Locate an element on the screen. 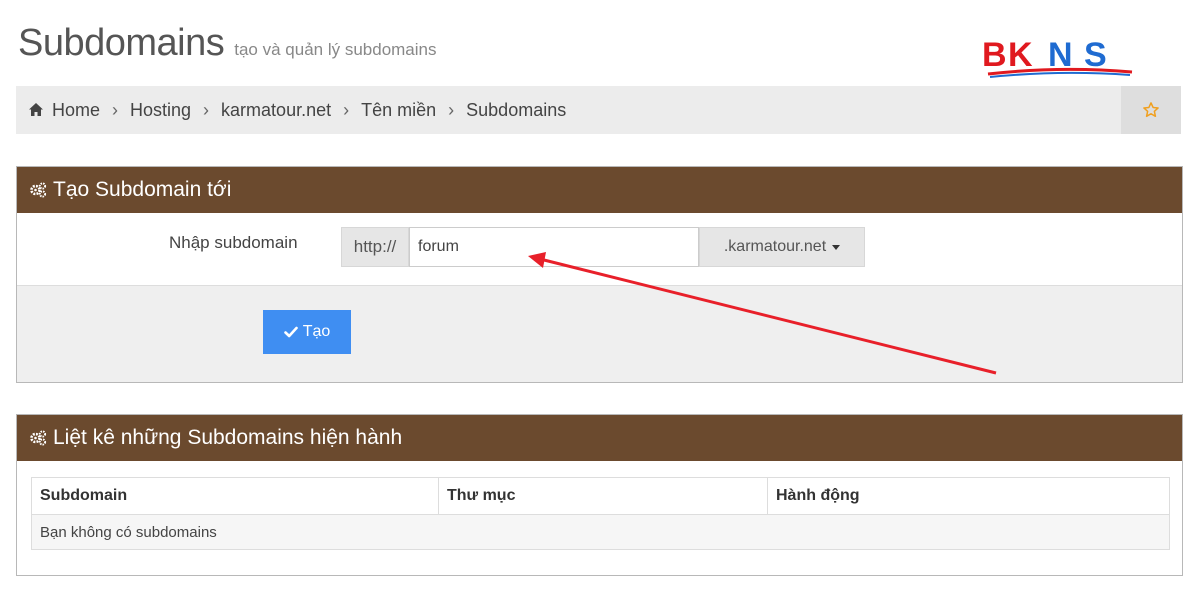  star-icon is located at coordinates (1151, 110).